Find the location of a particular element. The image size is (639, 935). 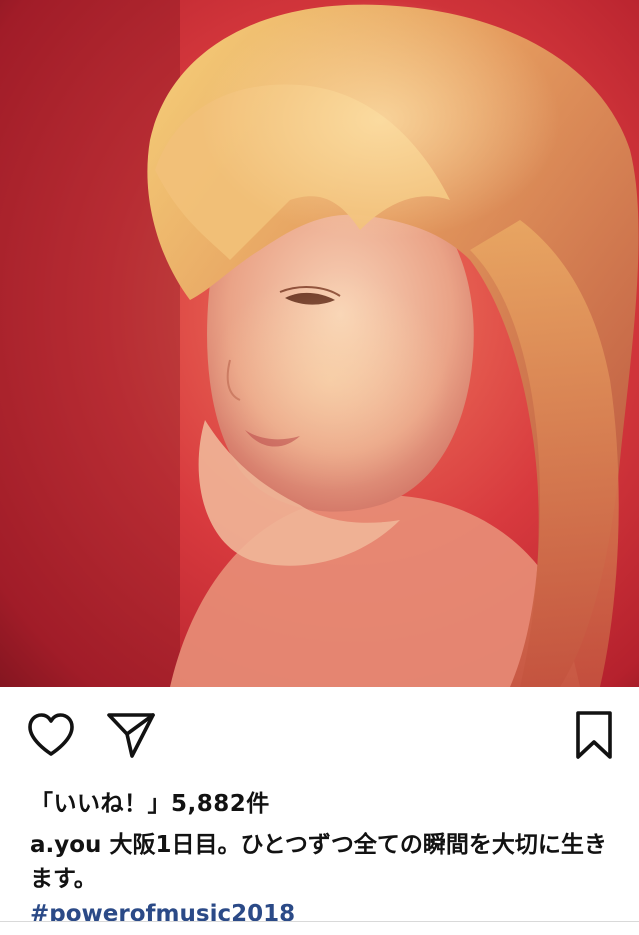

bookmark-icon is located at coordinates (594, 735).